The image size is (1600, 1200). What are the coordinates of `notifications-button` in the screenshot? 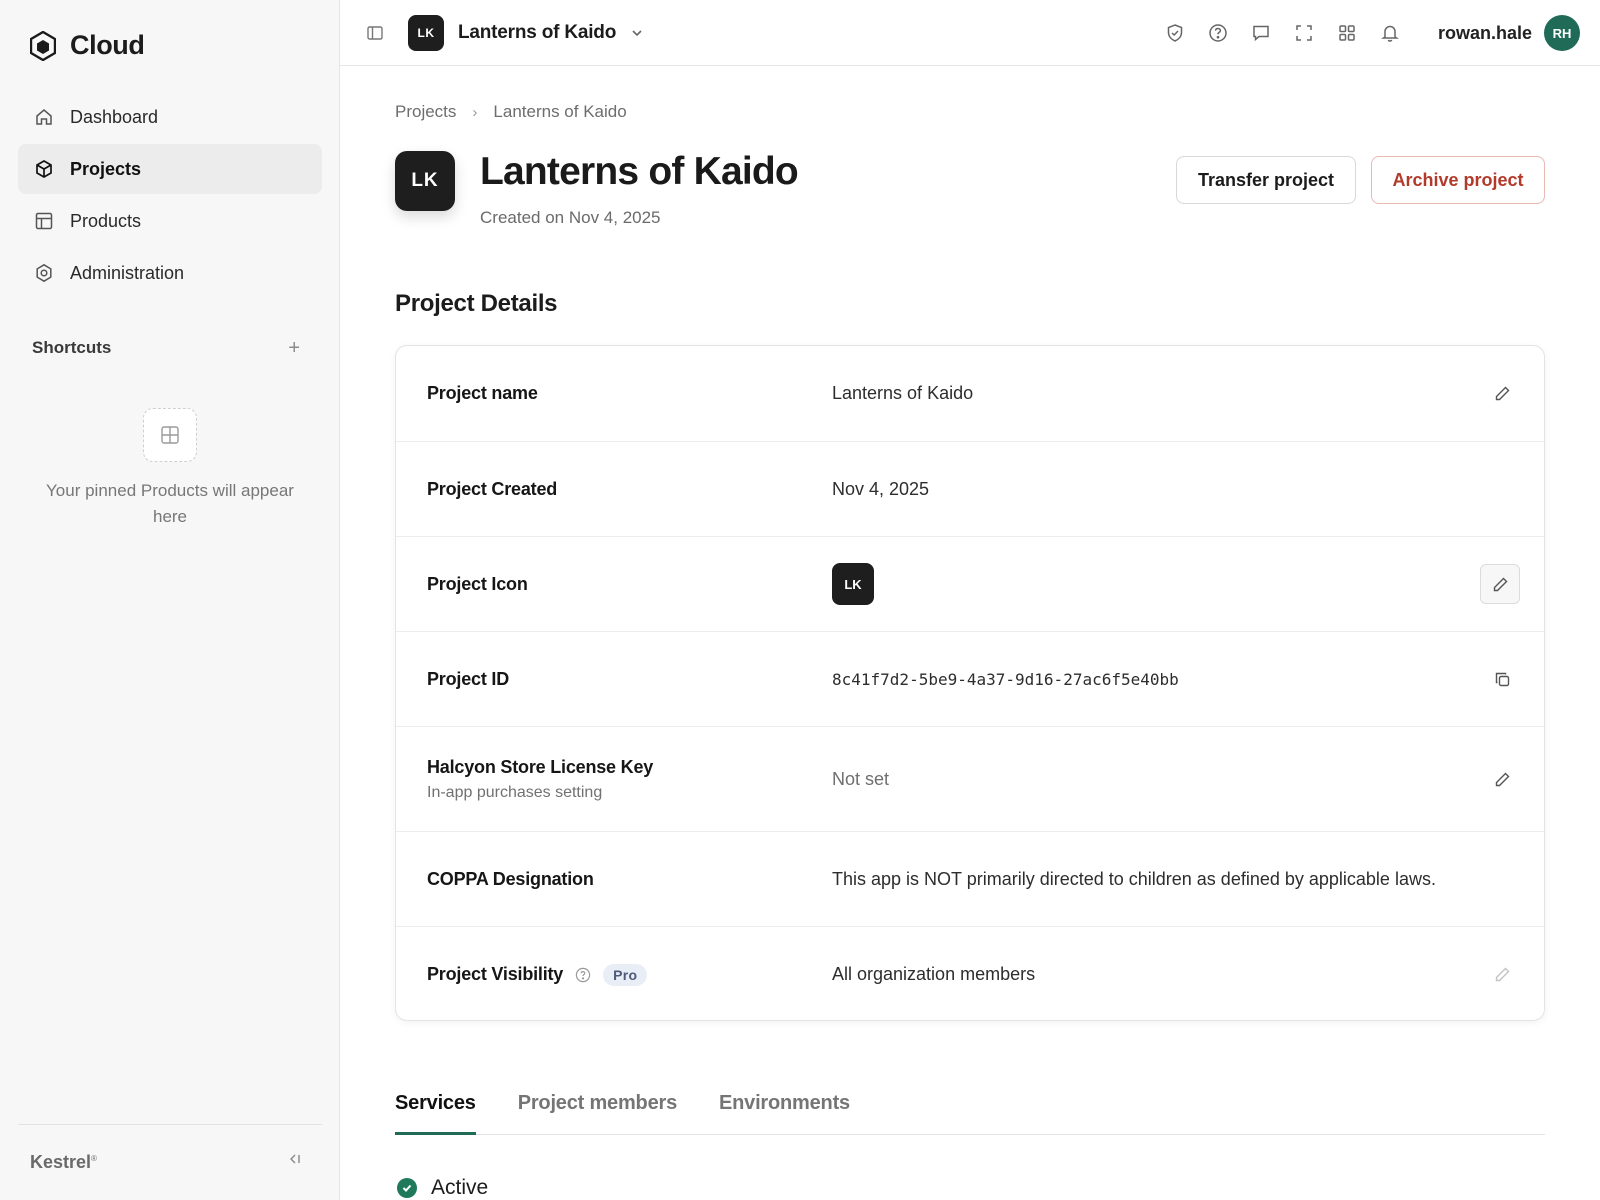 It's located at (1390, 33).